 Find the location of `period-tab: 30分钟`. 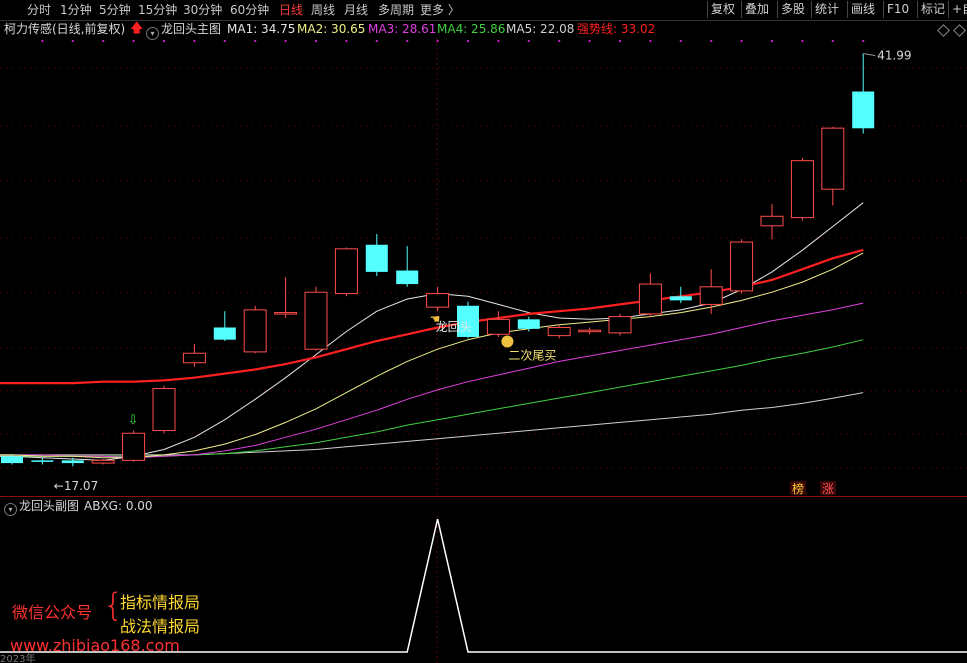

period-tab: 30分钟 is located at coordinates (202, 10).